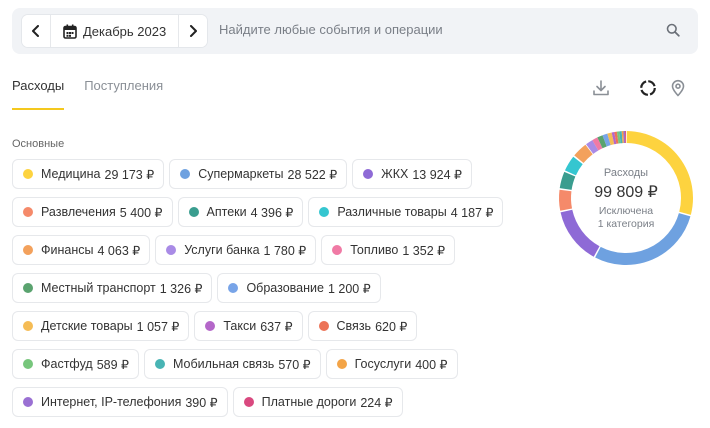  What do you see at coordinates (376, 402) in the screenshot?
I see `category-amount: 224 ₽` at bounding box center [376, 402].